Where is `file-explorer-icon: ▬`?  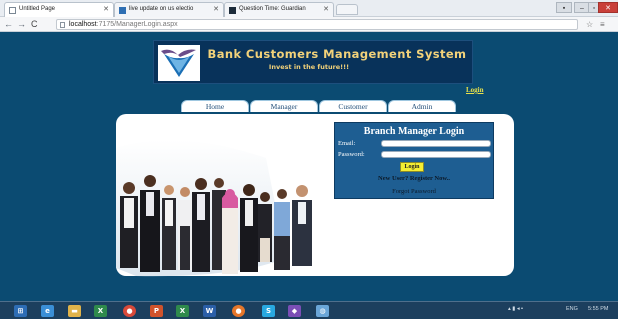
file-explorer-icon: ▬ is located at coordinates (74, 311).